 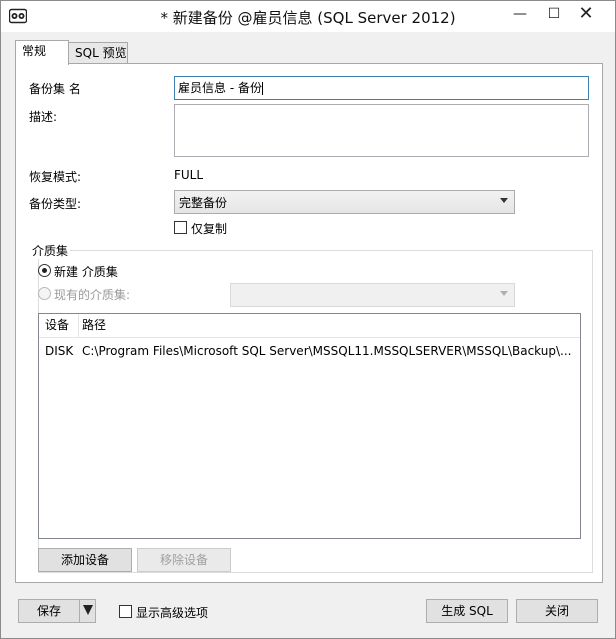 I want to click on backup-type-select: 完整备份, so click(x=344, y=202).